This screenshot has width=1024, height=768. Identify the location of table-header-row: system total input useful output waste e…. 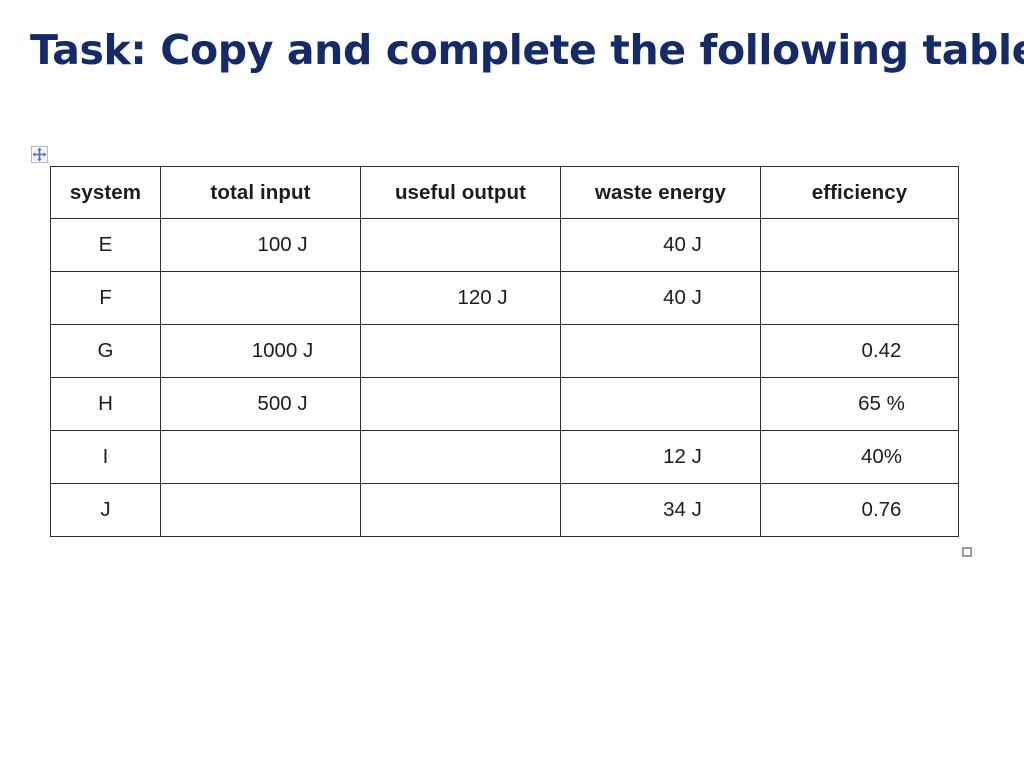
(504, 192).